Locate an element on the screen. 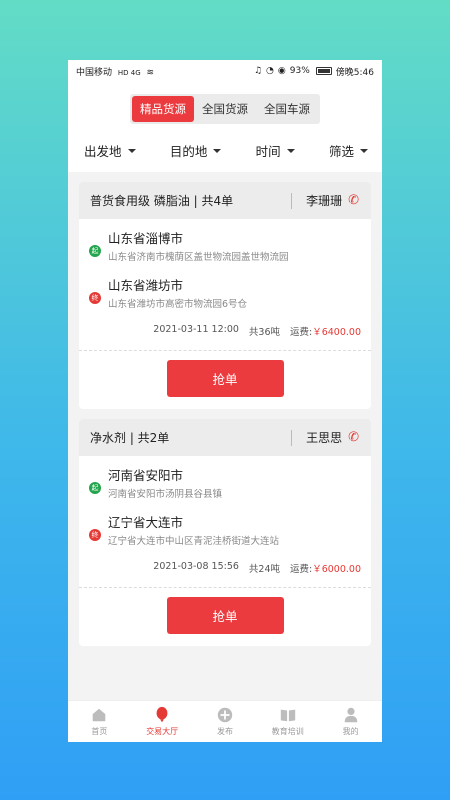 This screenshot has height=800, width=450. status-right: ♫ ◔ ◉ 93% 傍晚5:46 is located at coordinates (314, 71).